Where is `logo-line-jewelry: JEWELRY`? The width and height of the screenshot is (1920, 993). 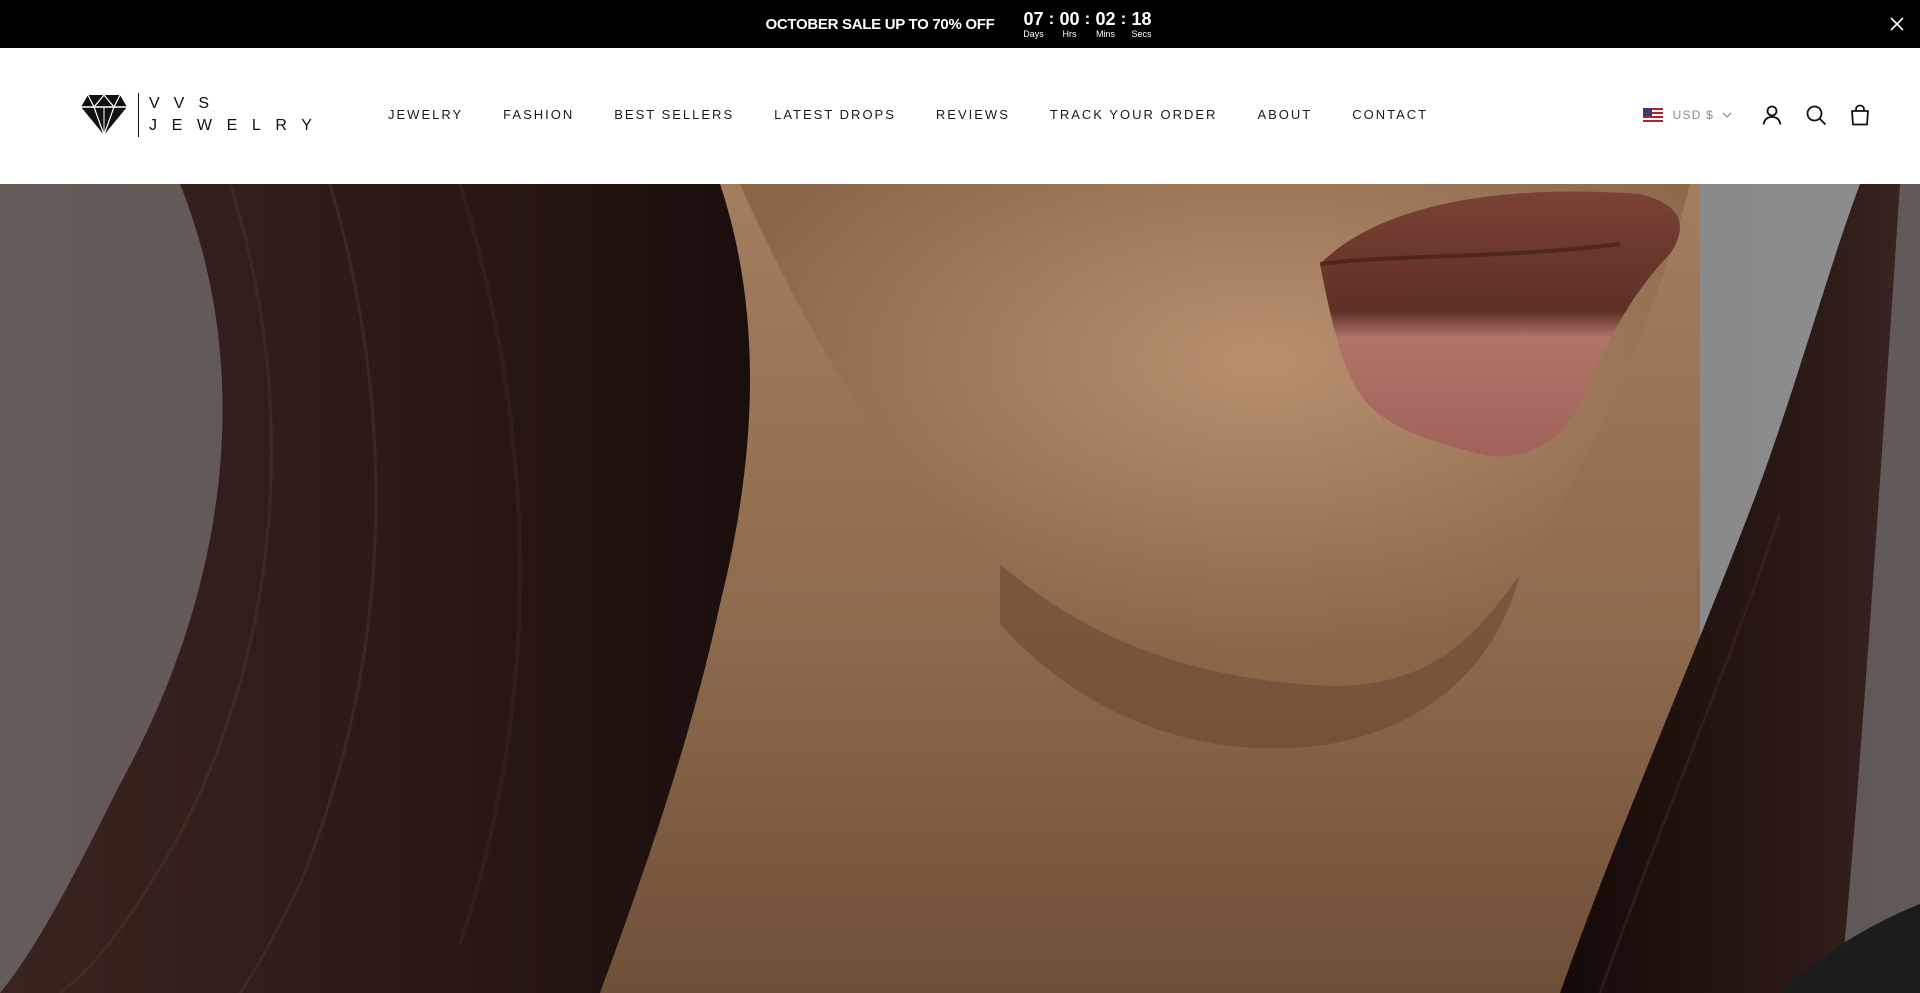 logo-line-jewelry: JEWELRY is located at coordinates (238, 125).